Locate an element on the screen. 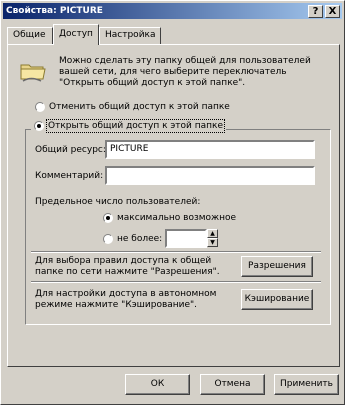  user-count-input is located at coordinates (186, 238).